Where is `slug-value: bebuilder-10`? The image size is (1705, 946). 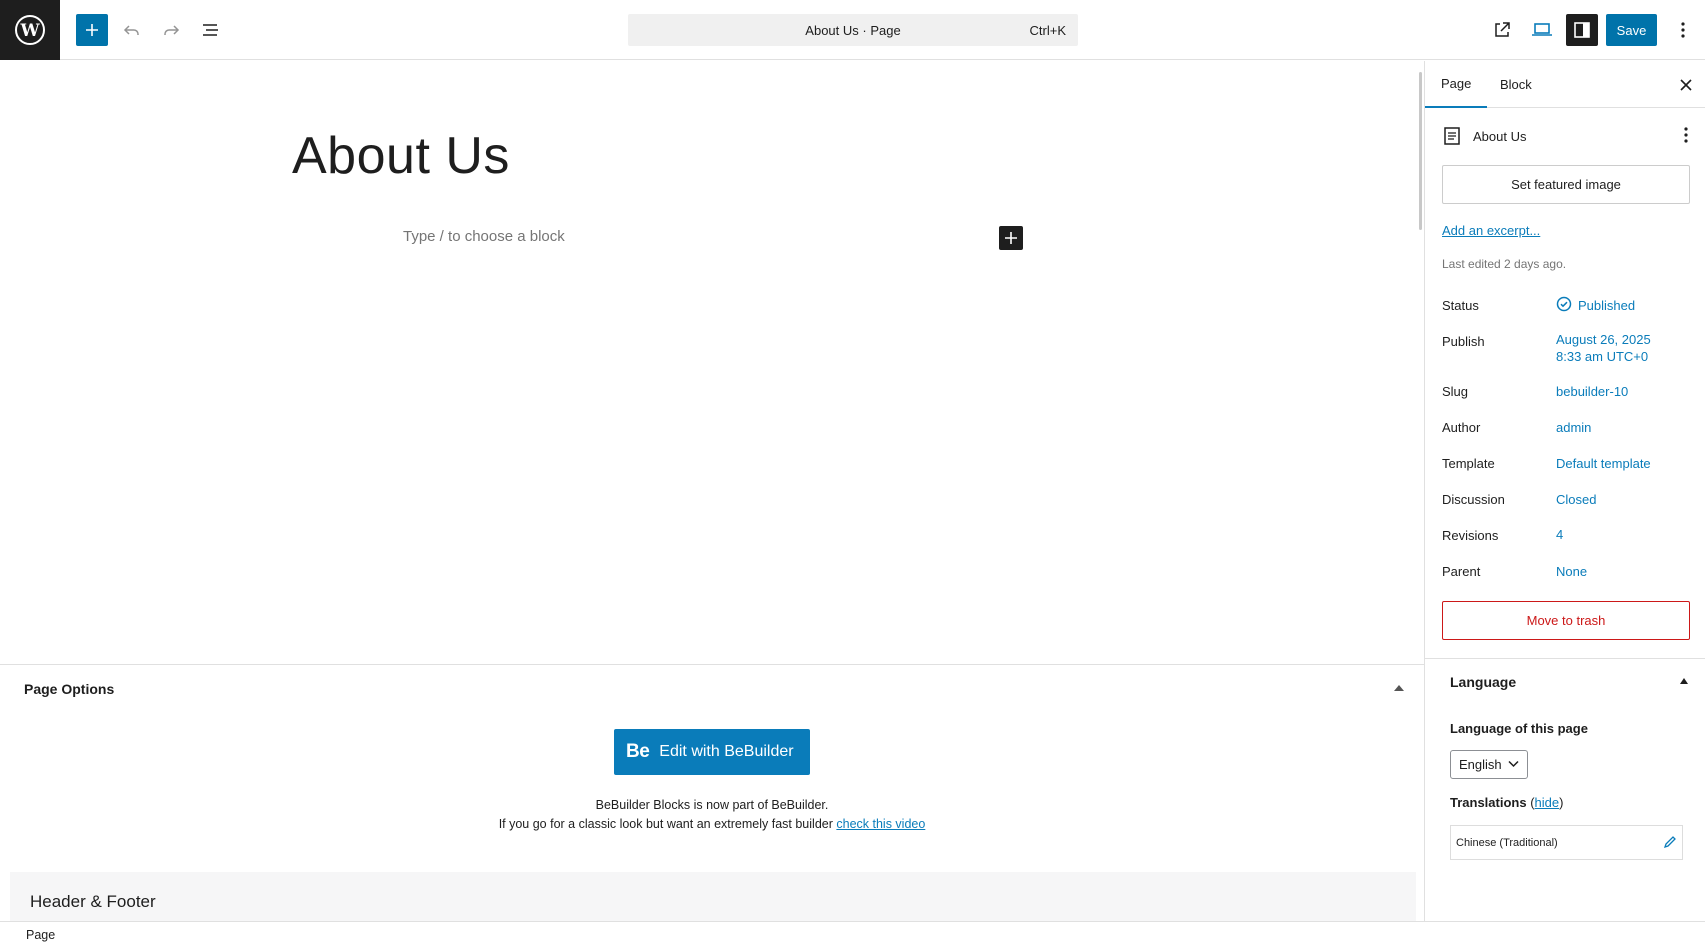 slug-value: bebuilder-10 is located at coordinates (1592, 391).